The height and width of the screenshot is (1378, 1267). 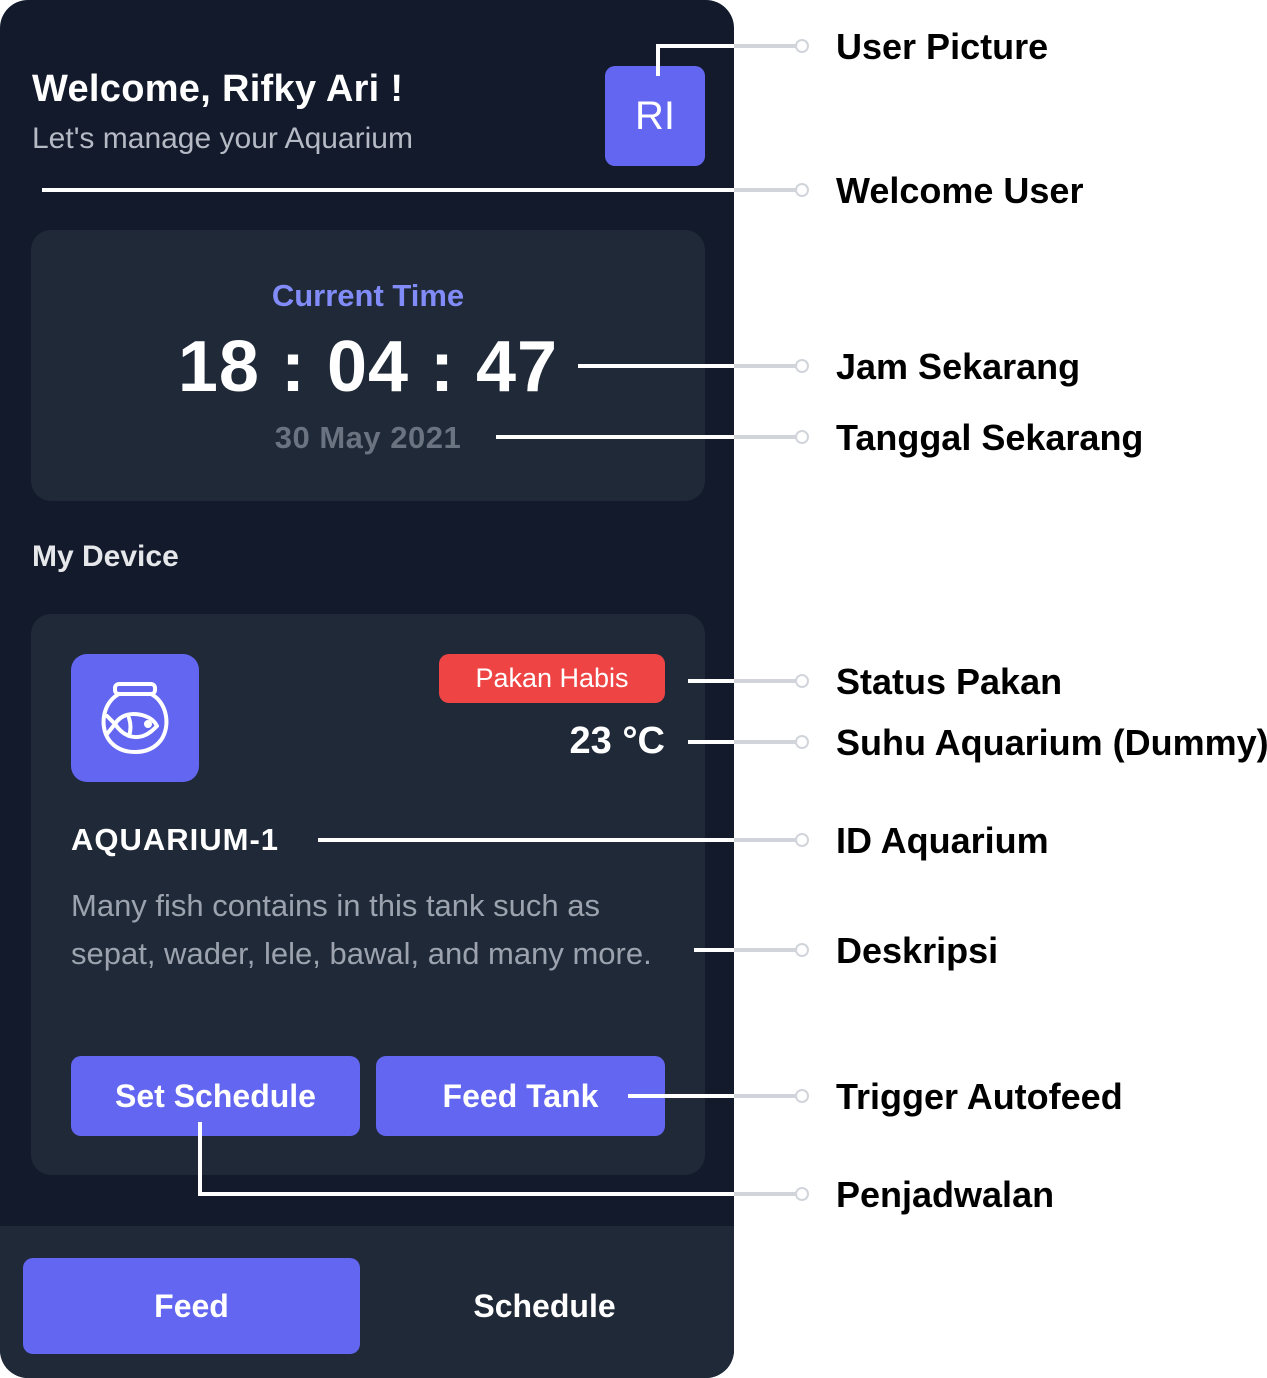 What do you see at coordinates (222, 138) in the screenshot?
I see `welcome-subtitle: Let's manage your Aquarium` at bounding box center [222, 138].